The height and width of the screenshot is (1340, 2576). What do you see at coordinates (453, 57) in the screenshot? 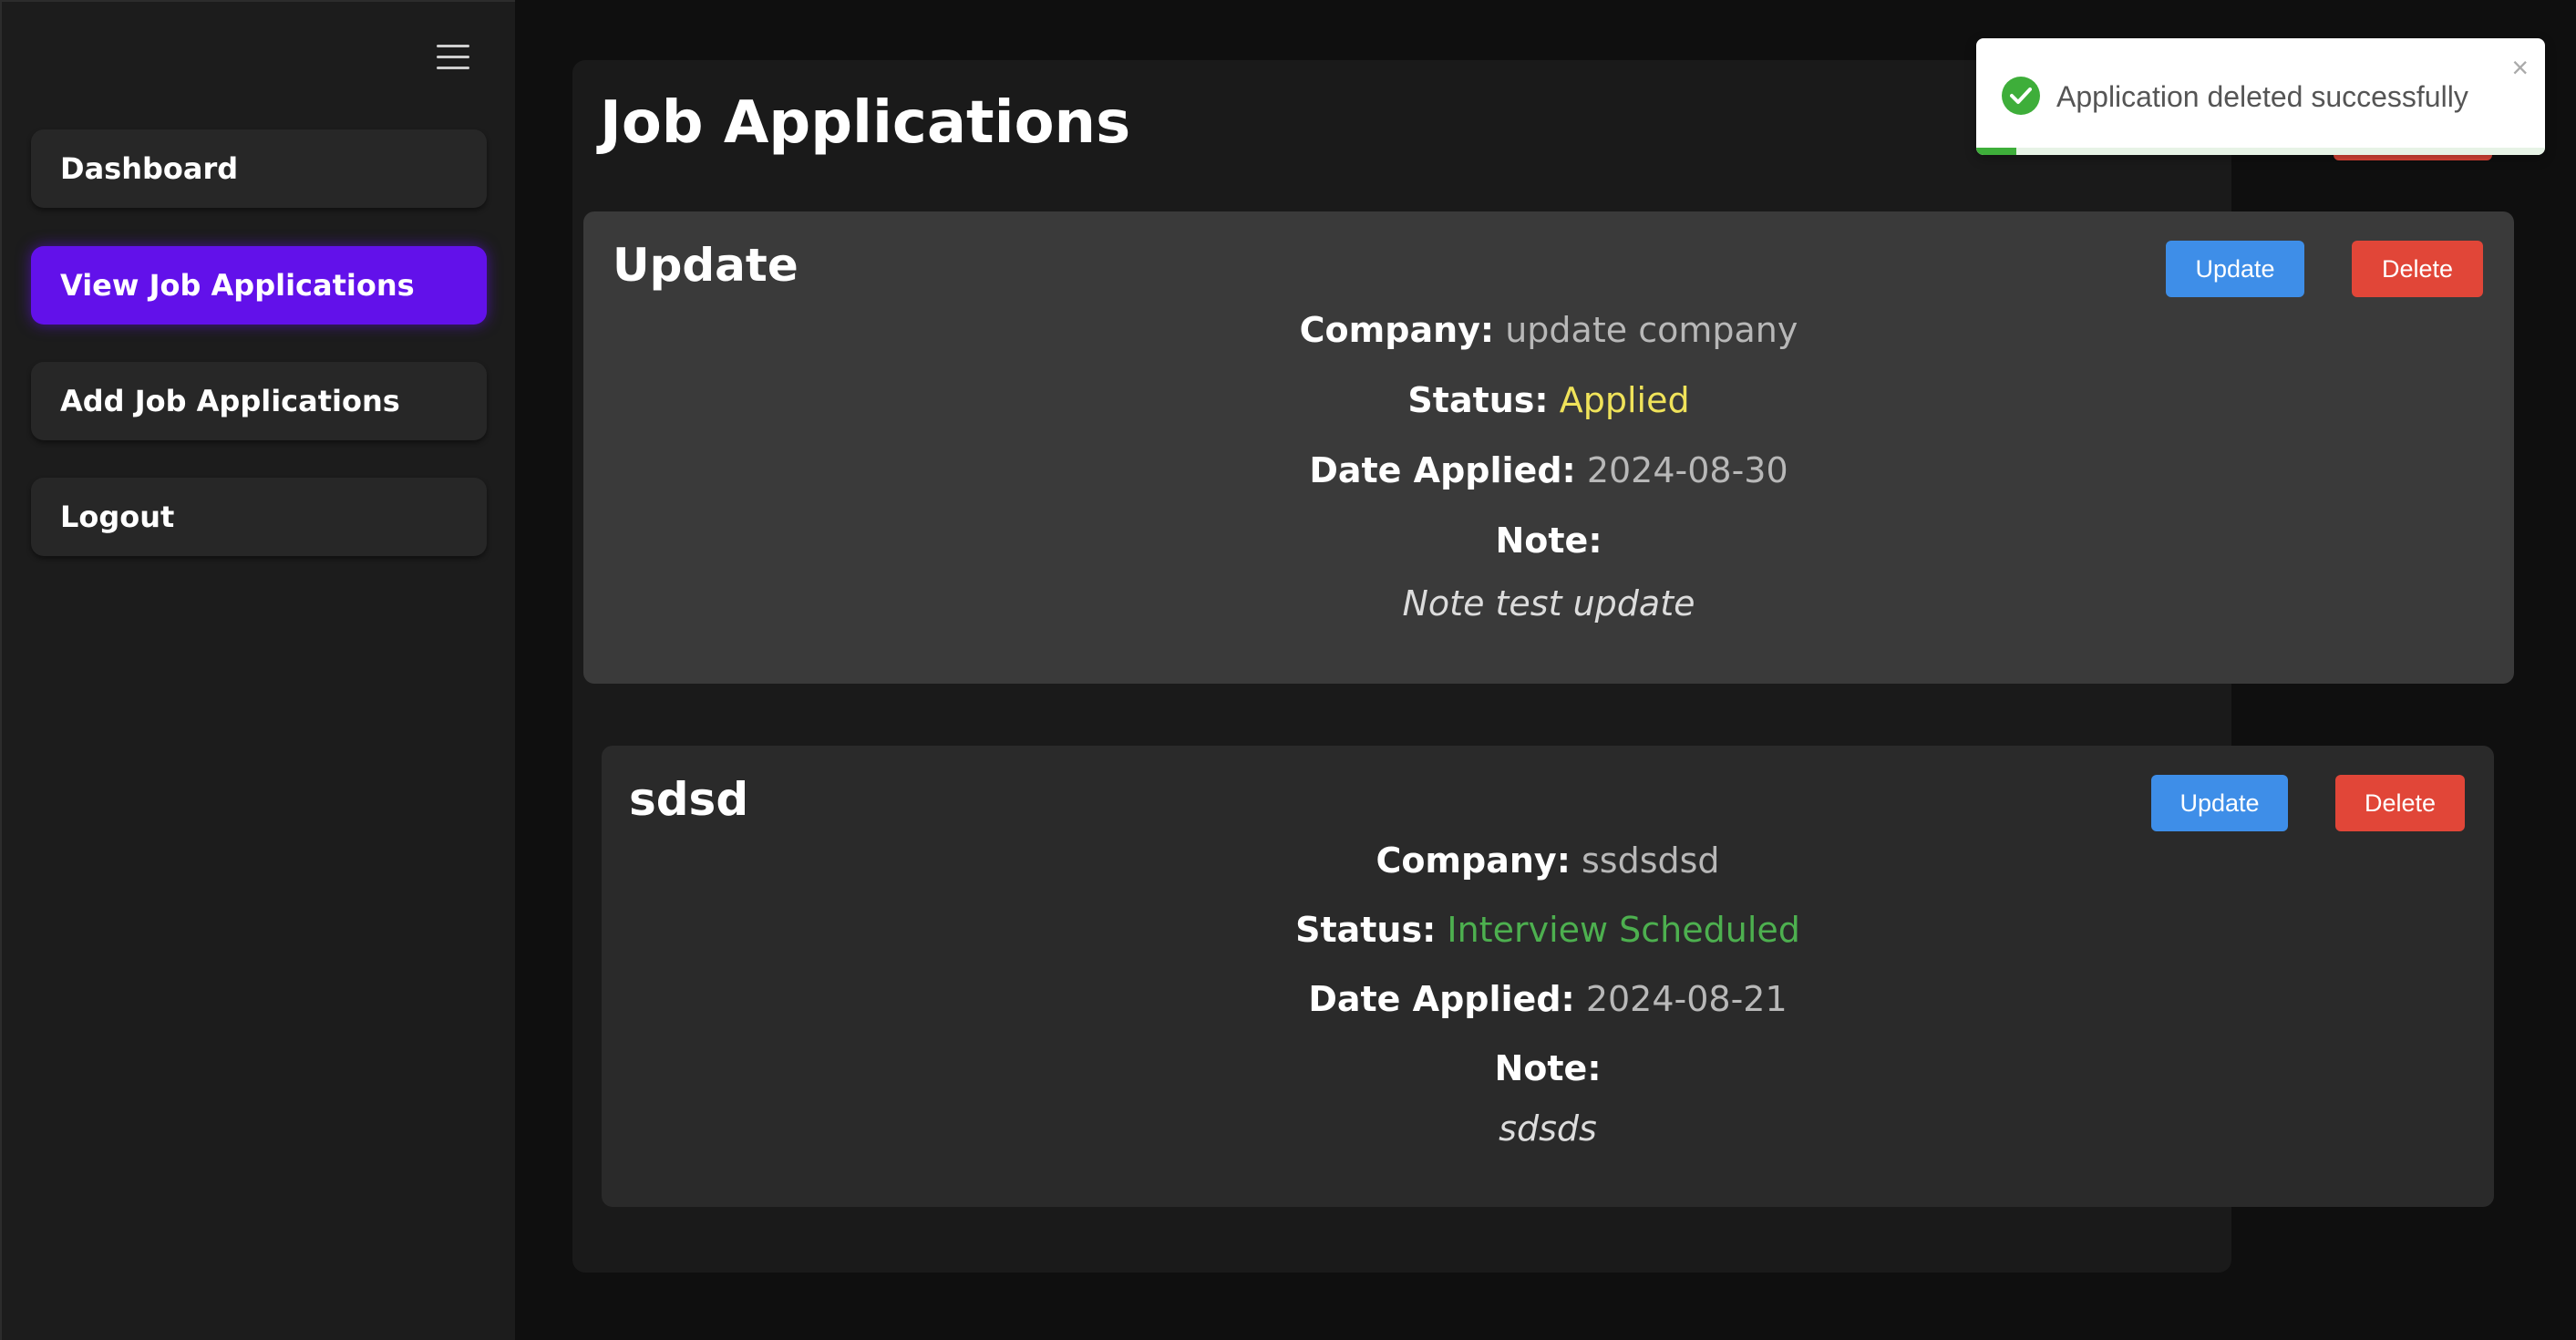
I see `hamburger-menu-icon` at bounding box center [453, 57].